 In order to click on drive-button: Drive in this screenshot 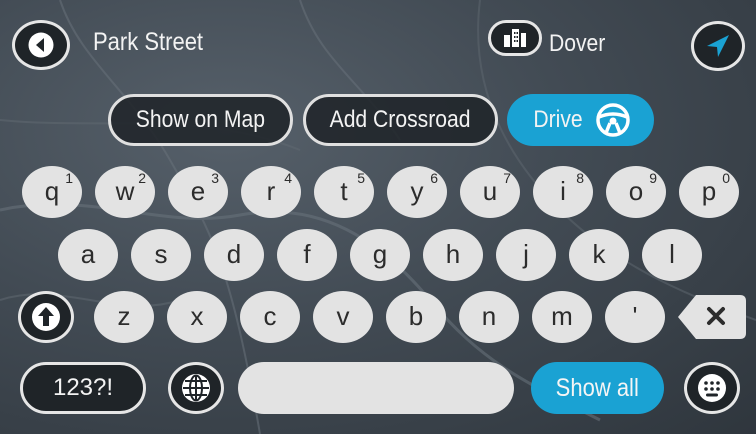, I will do `click(580, 120)`.